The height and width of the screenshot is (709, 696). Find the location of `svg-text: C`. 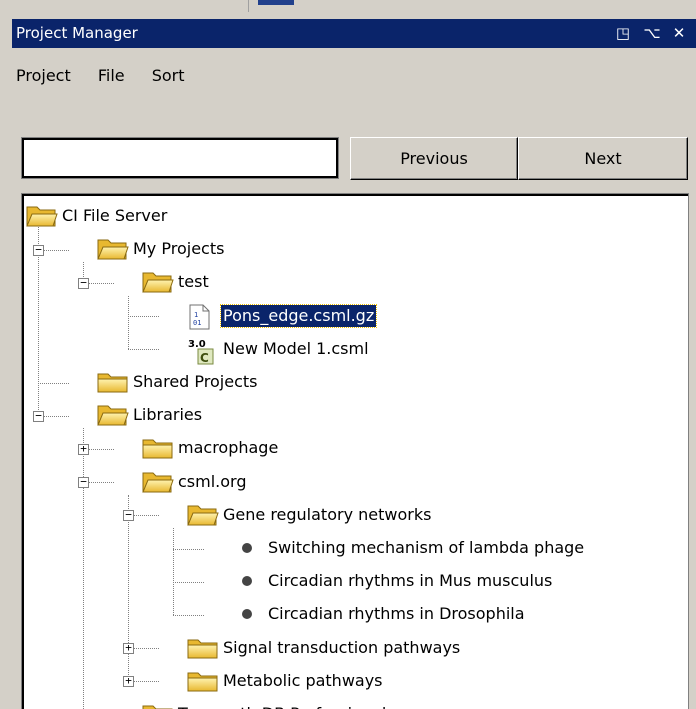

svg-text: C is located at coordinates (204, 358).